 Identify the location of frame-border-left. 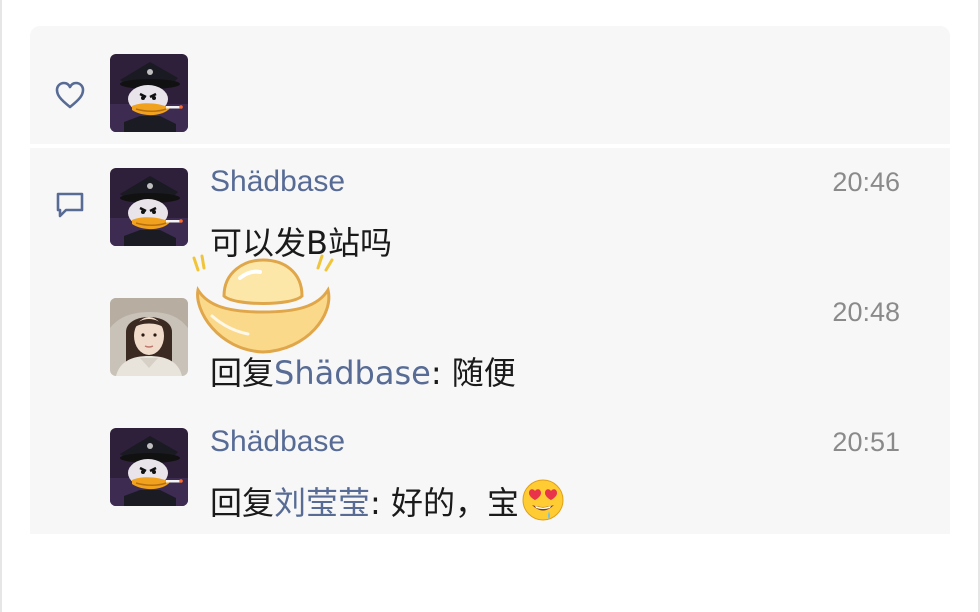
(1, 306).